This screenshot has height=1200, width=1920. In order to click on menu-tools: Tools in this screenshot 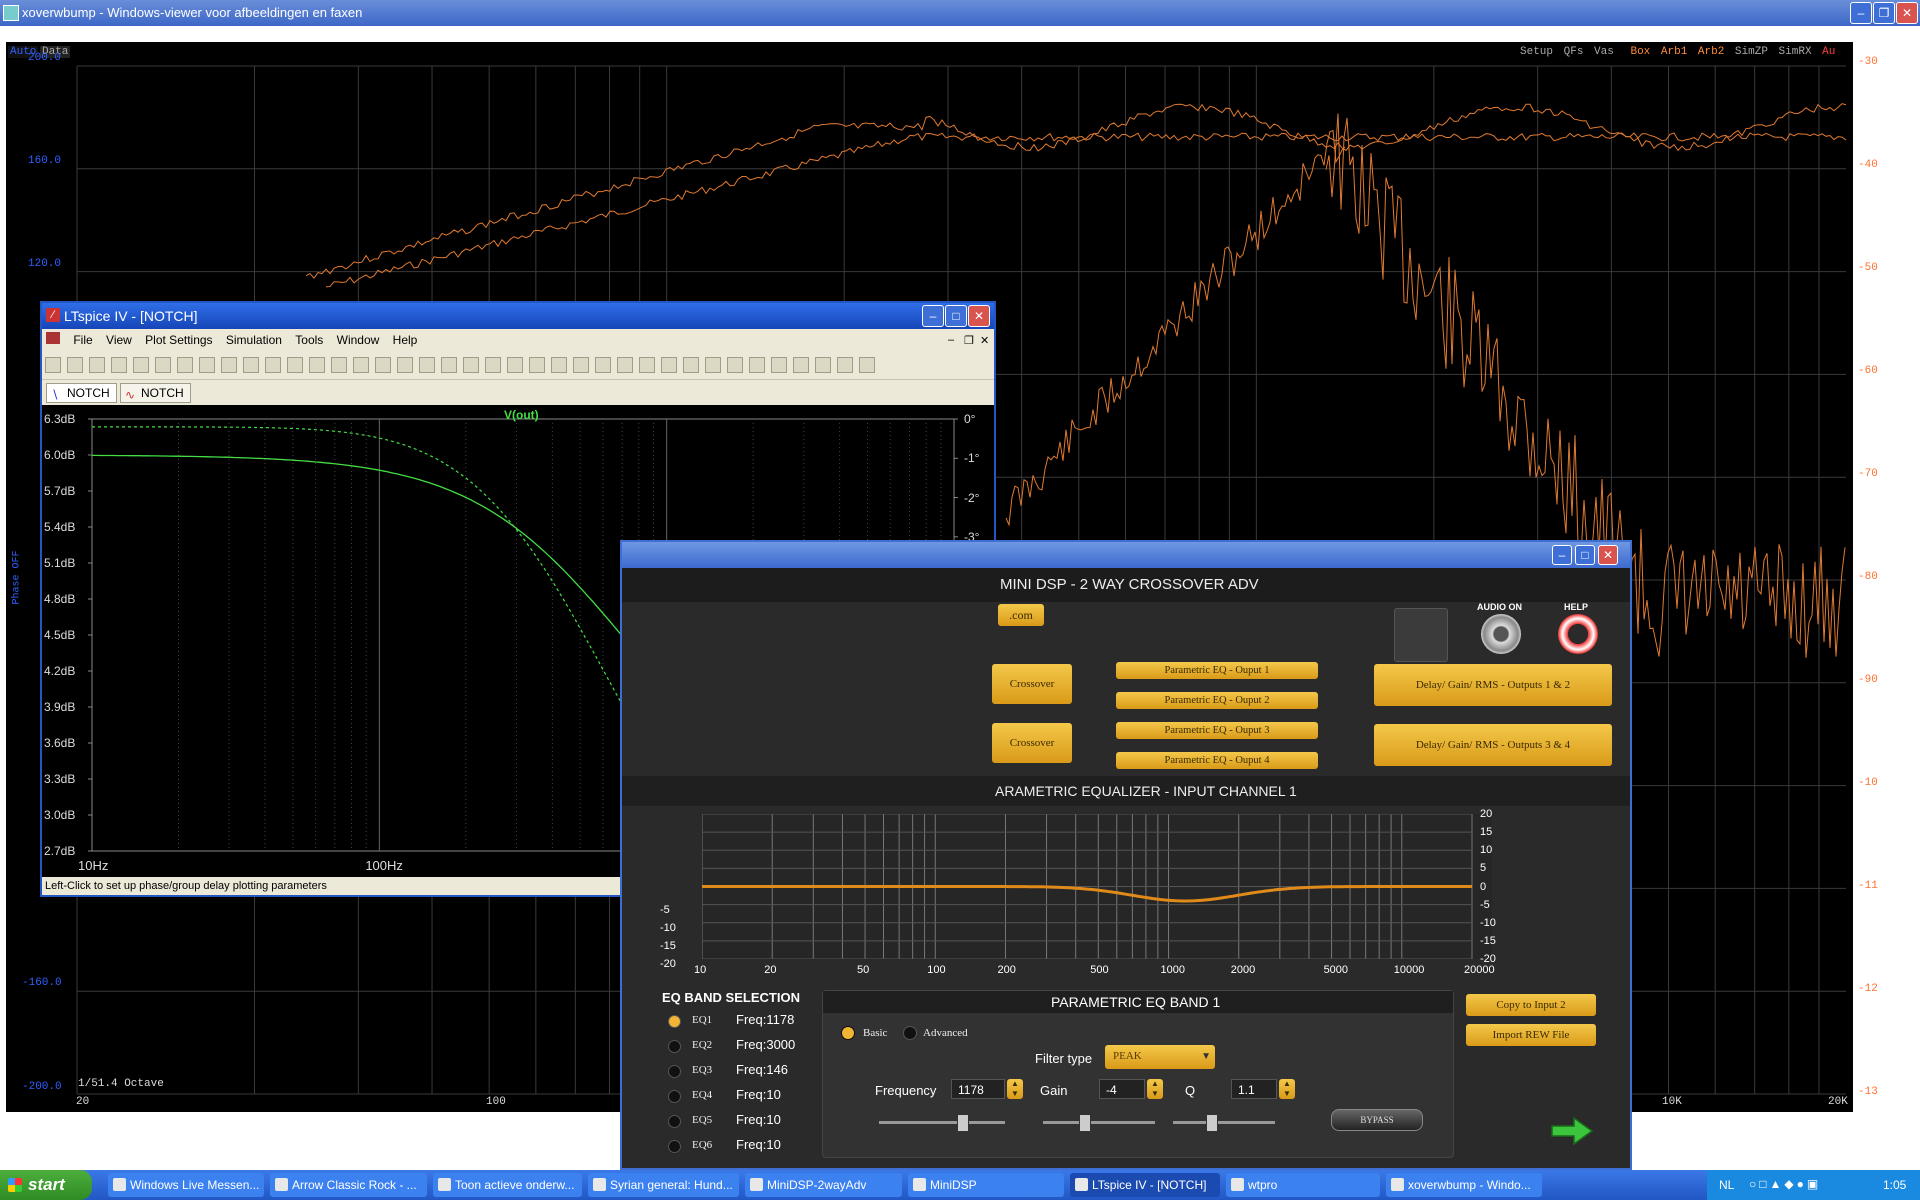, I will do `click(309, 340)`.